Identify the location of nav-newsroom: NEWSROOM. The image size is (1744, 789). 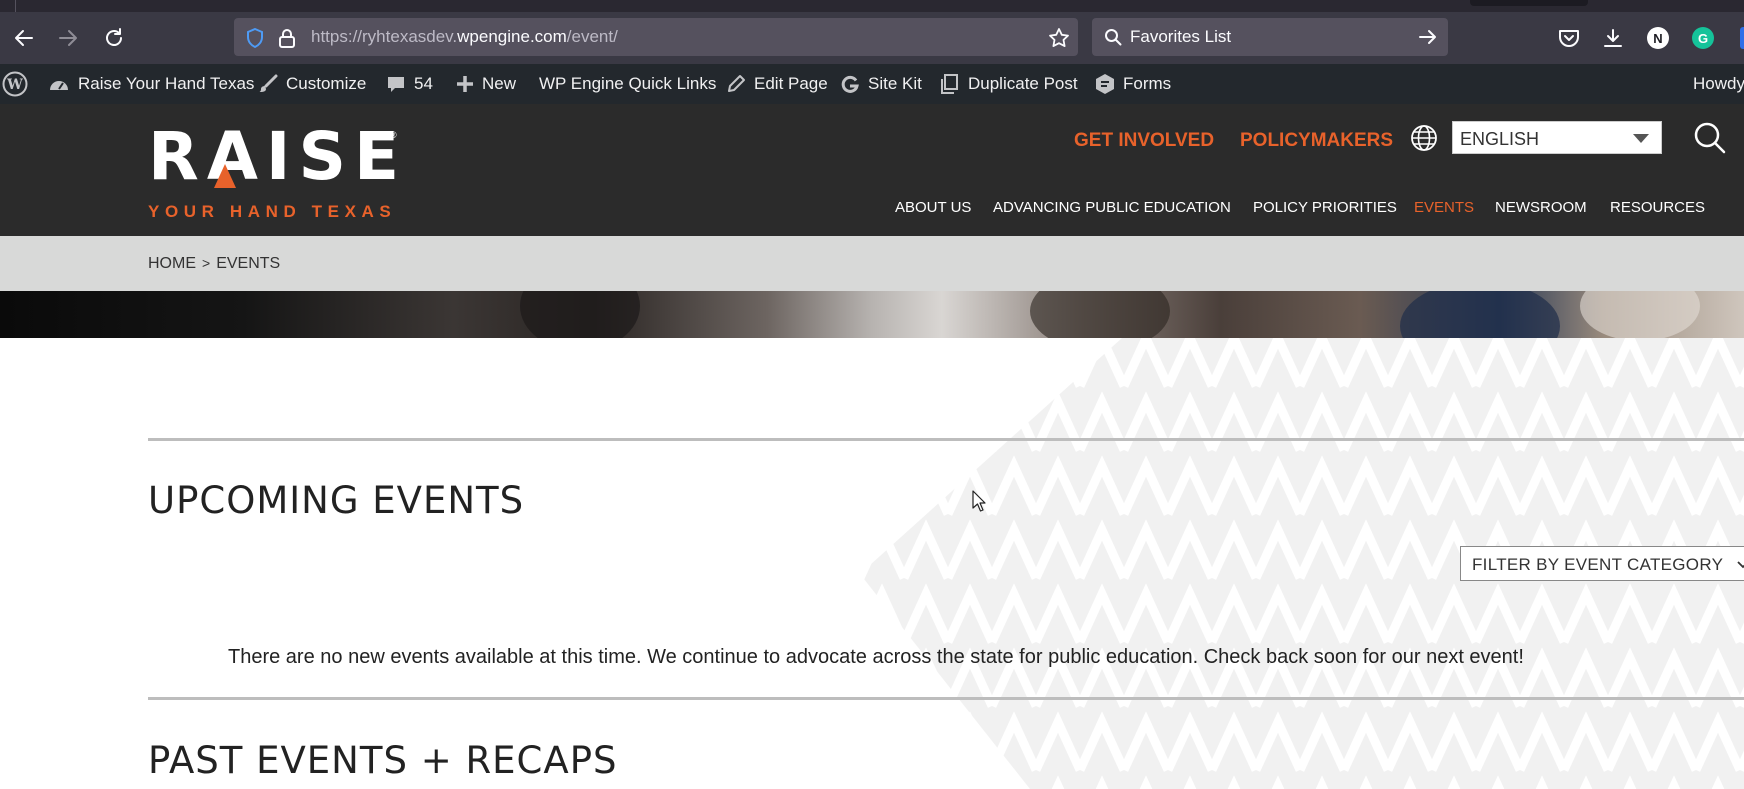
(1541, 207).